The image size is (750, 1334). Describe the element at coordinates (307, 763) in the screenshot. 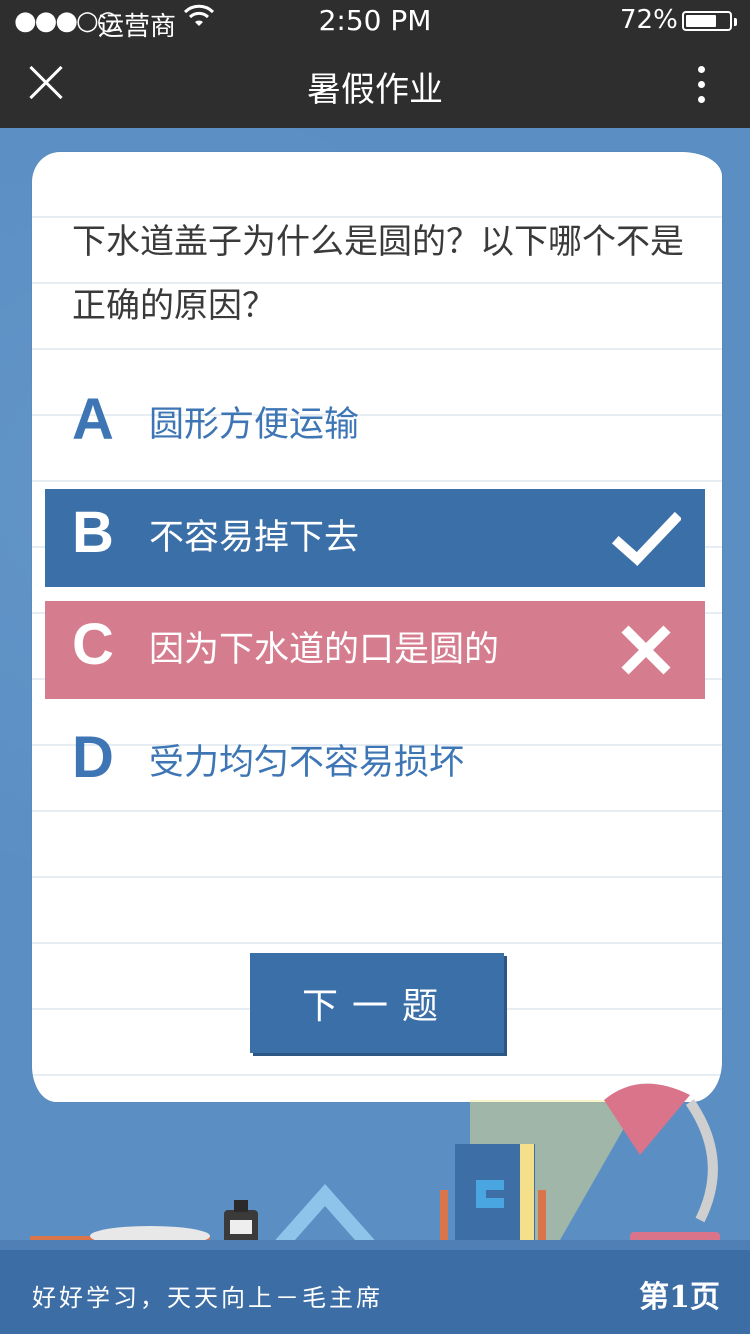

I see `option-label: 受力均匀不容易损坏` at that location.